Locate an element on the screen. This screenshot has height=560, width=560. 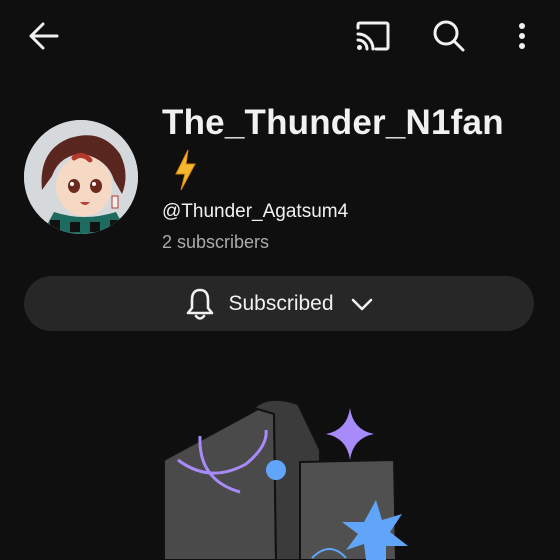
subscribed-button: Subscribed is located at coordinates (279, 303).